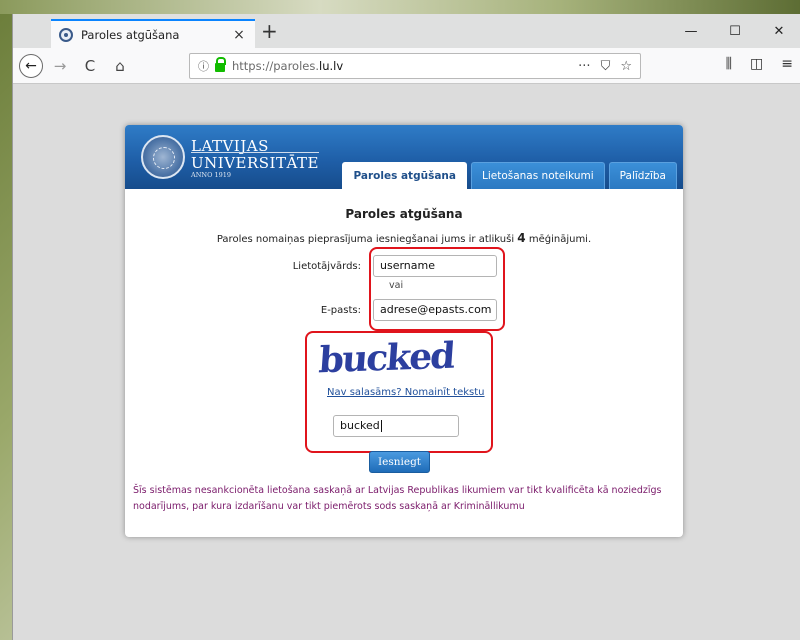 The height and width of the screenshot is (640, 800). I want to click on address-bar: ⓘ https://paroles.lu.lv ··· ⛉ ☆, so click(415, 66).